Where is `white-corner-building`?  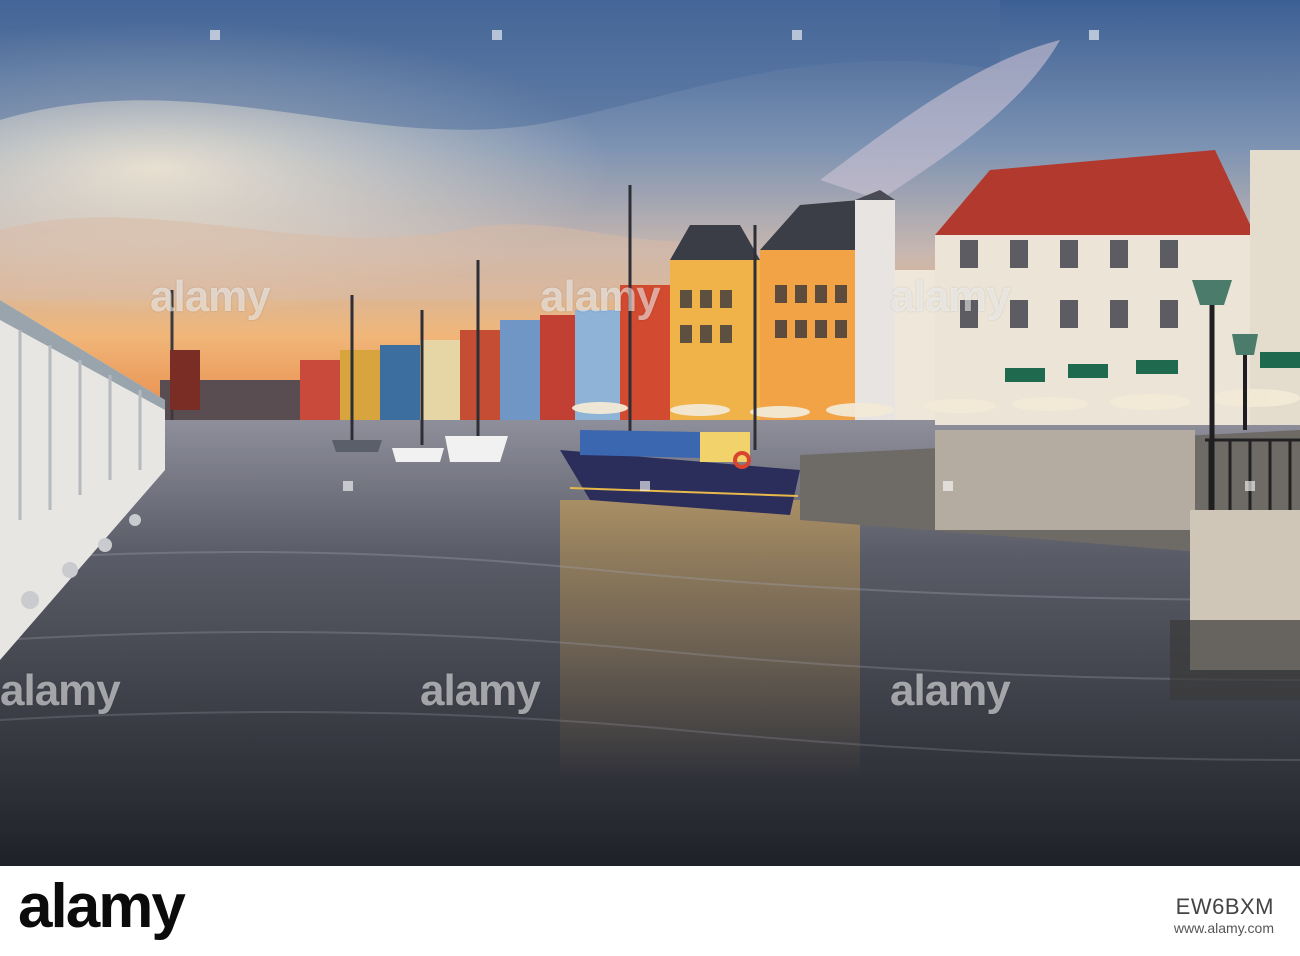 white-corner-building is located at coordinates (1095, 330).